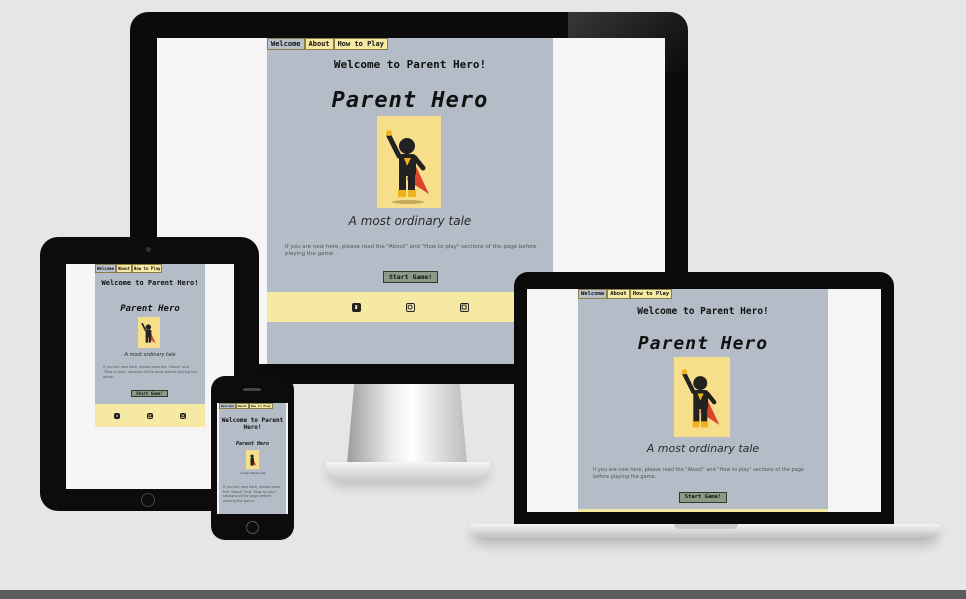 This screenshot has height=599, width=966. I want to click on laptop-notch, so click(706, 526).